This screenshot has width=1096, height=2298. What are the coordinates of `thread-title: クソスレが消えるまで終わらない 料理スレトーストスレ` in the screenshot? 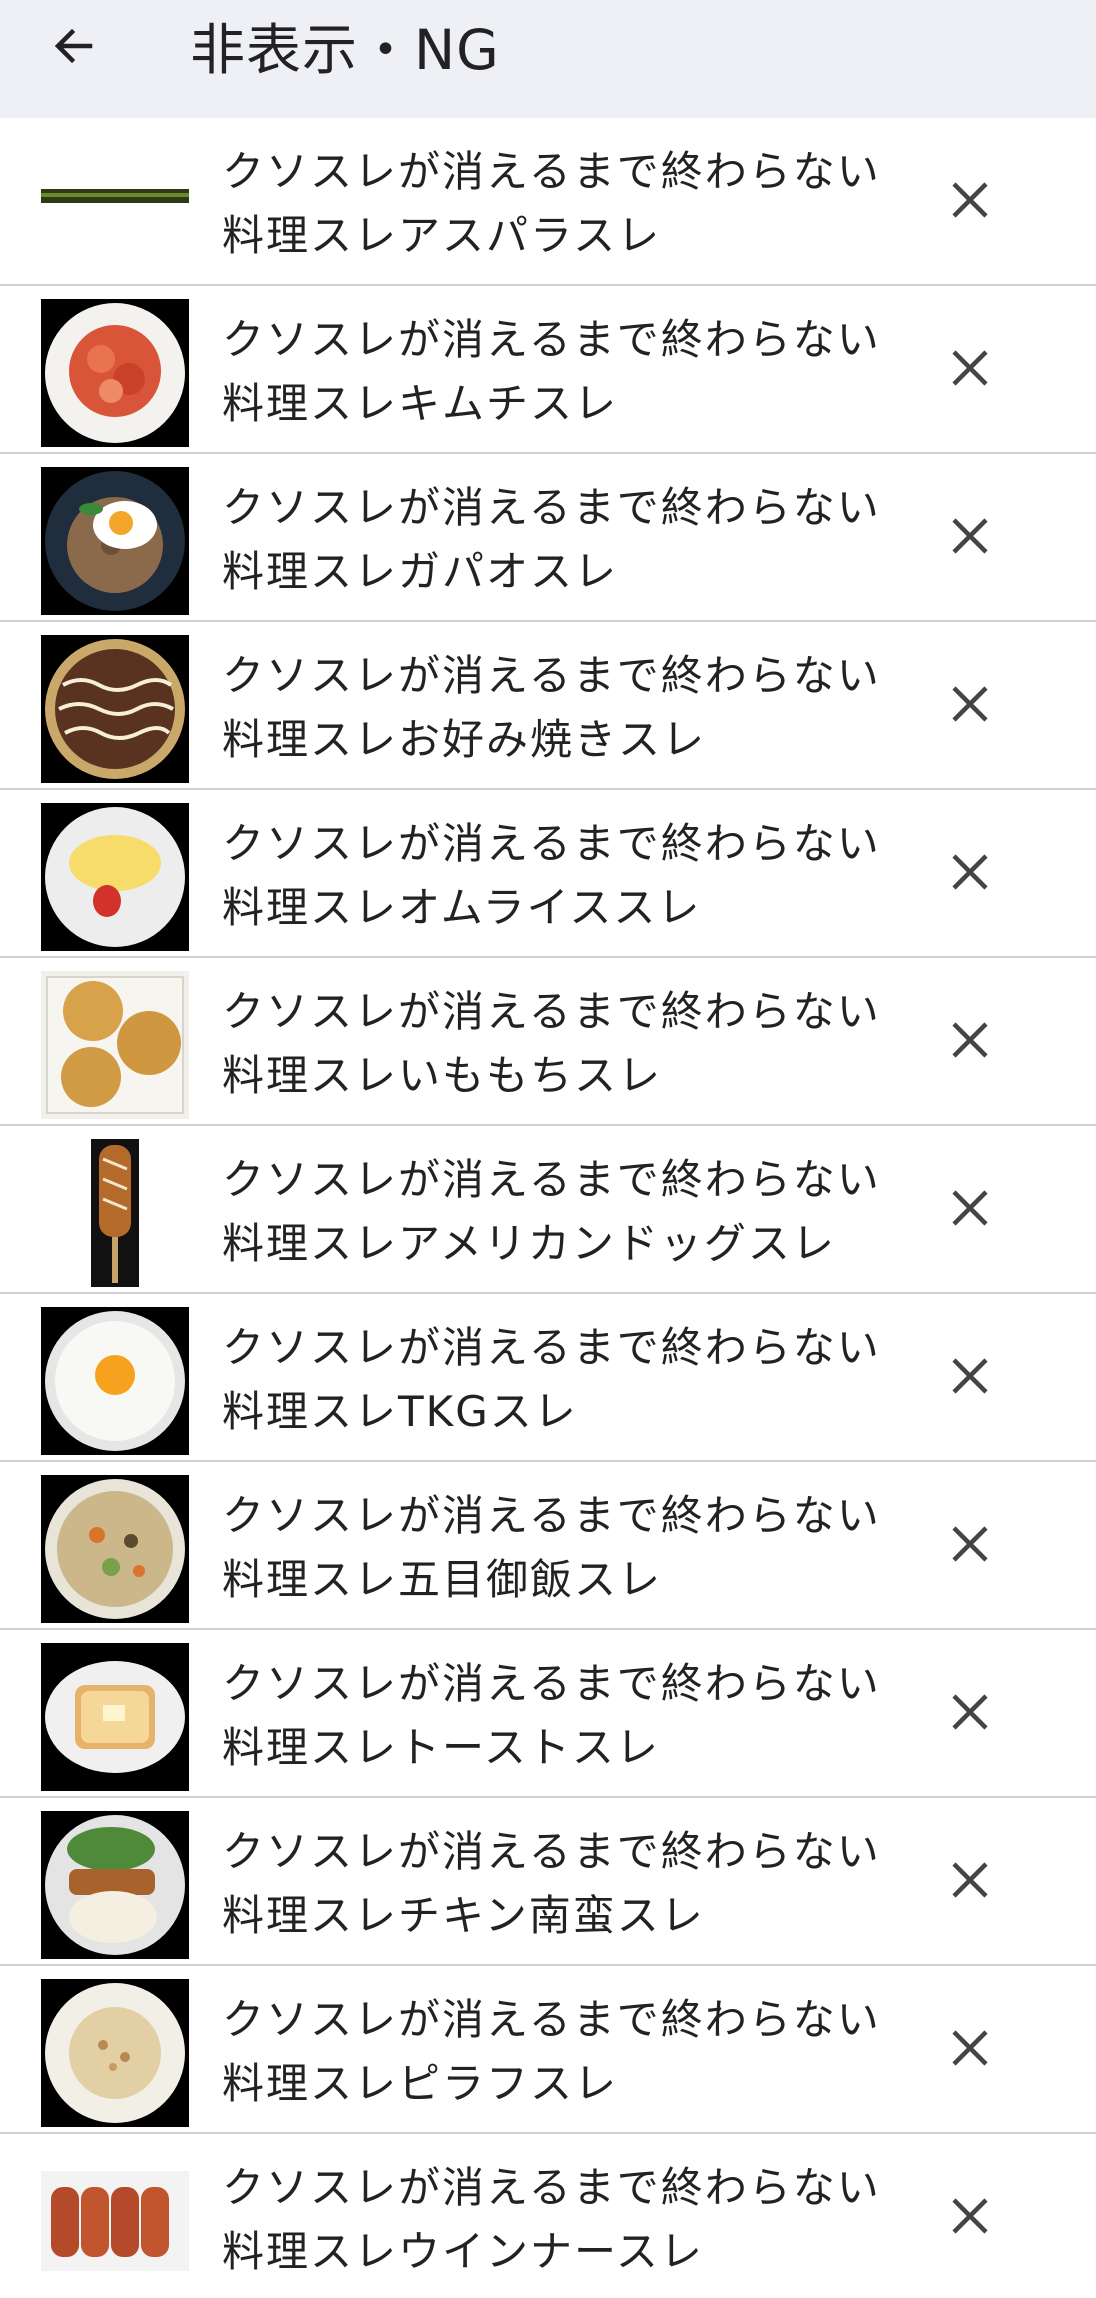 It's located at (562, 1716).